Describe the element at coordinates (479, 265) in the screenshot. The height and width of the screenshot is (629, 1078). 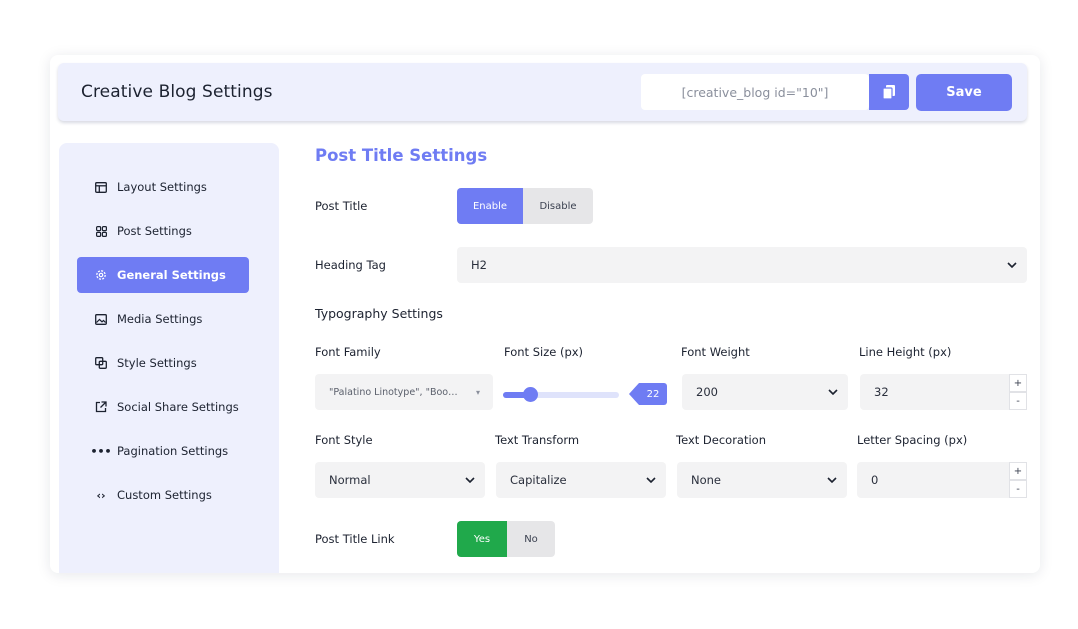
I see `heading-tag-value: H2` at that location.